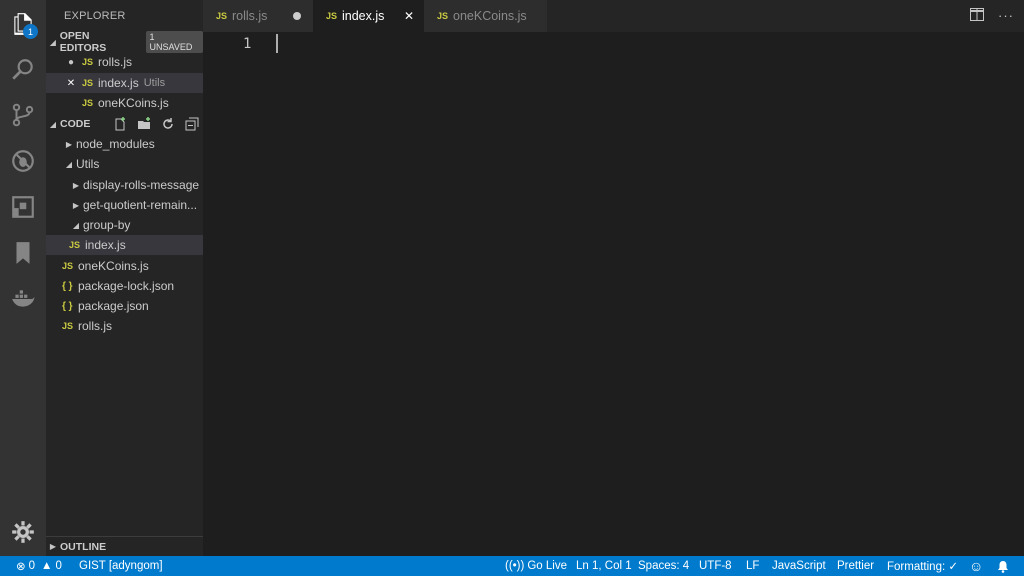 This screenshot has height=576, width=1024. Describe the element at coordinates (124, 326) in the screenshot. I see `tree-item-file: JS rolls.js` at that location.